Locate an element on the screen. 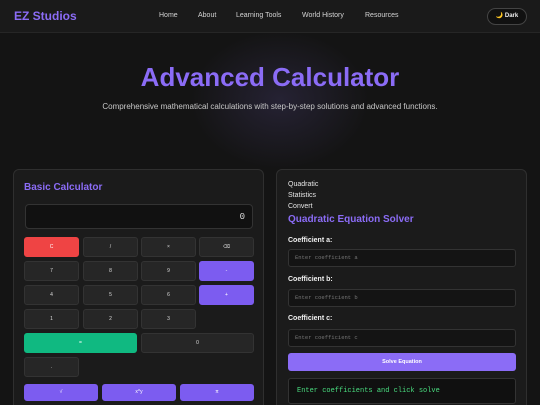  digit-8-button: 8 is located at coordinates (110, 271).